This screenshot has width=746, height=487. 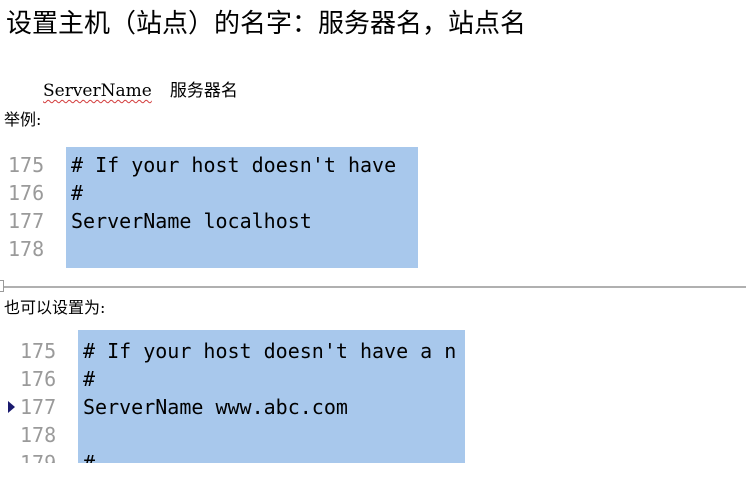 What do you see at coordinates (266, 24) in the screenshot?
I see `page-title: 设置主机（站点）的名字：服务器名，站点名` at bounding box center [266, 24].